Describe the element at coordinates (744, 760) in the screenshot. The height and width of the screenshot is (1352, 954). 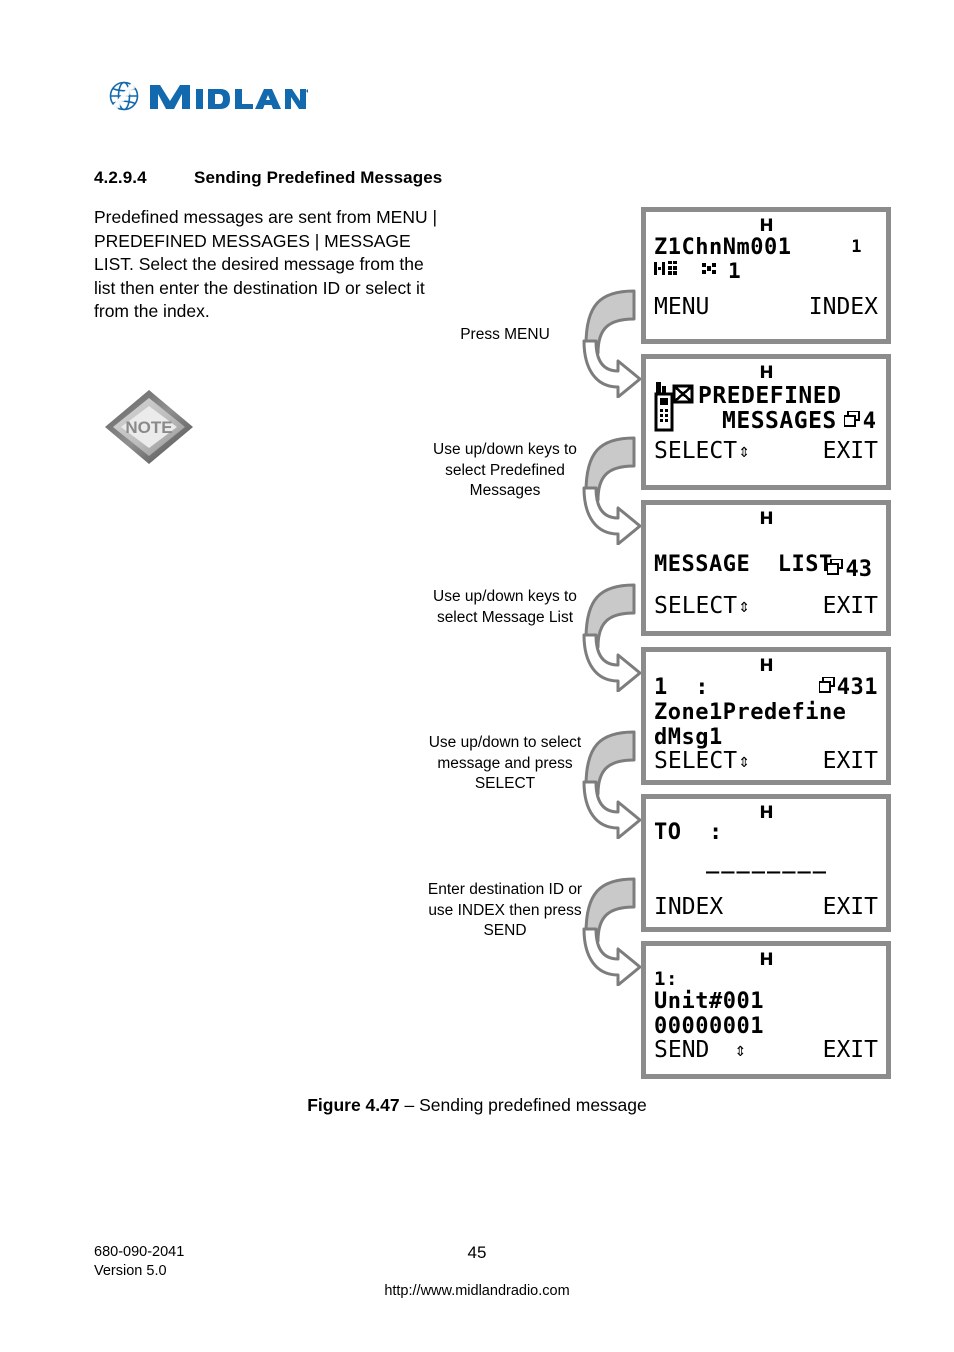
I see `updown-arrows-icon-4: ⇕` at that location.